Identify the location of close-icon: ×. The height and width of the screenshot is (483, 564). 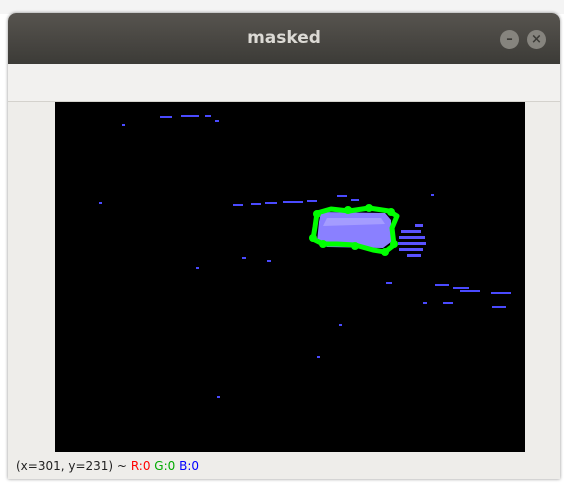
(536, 39).